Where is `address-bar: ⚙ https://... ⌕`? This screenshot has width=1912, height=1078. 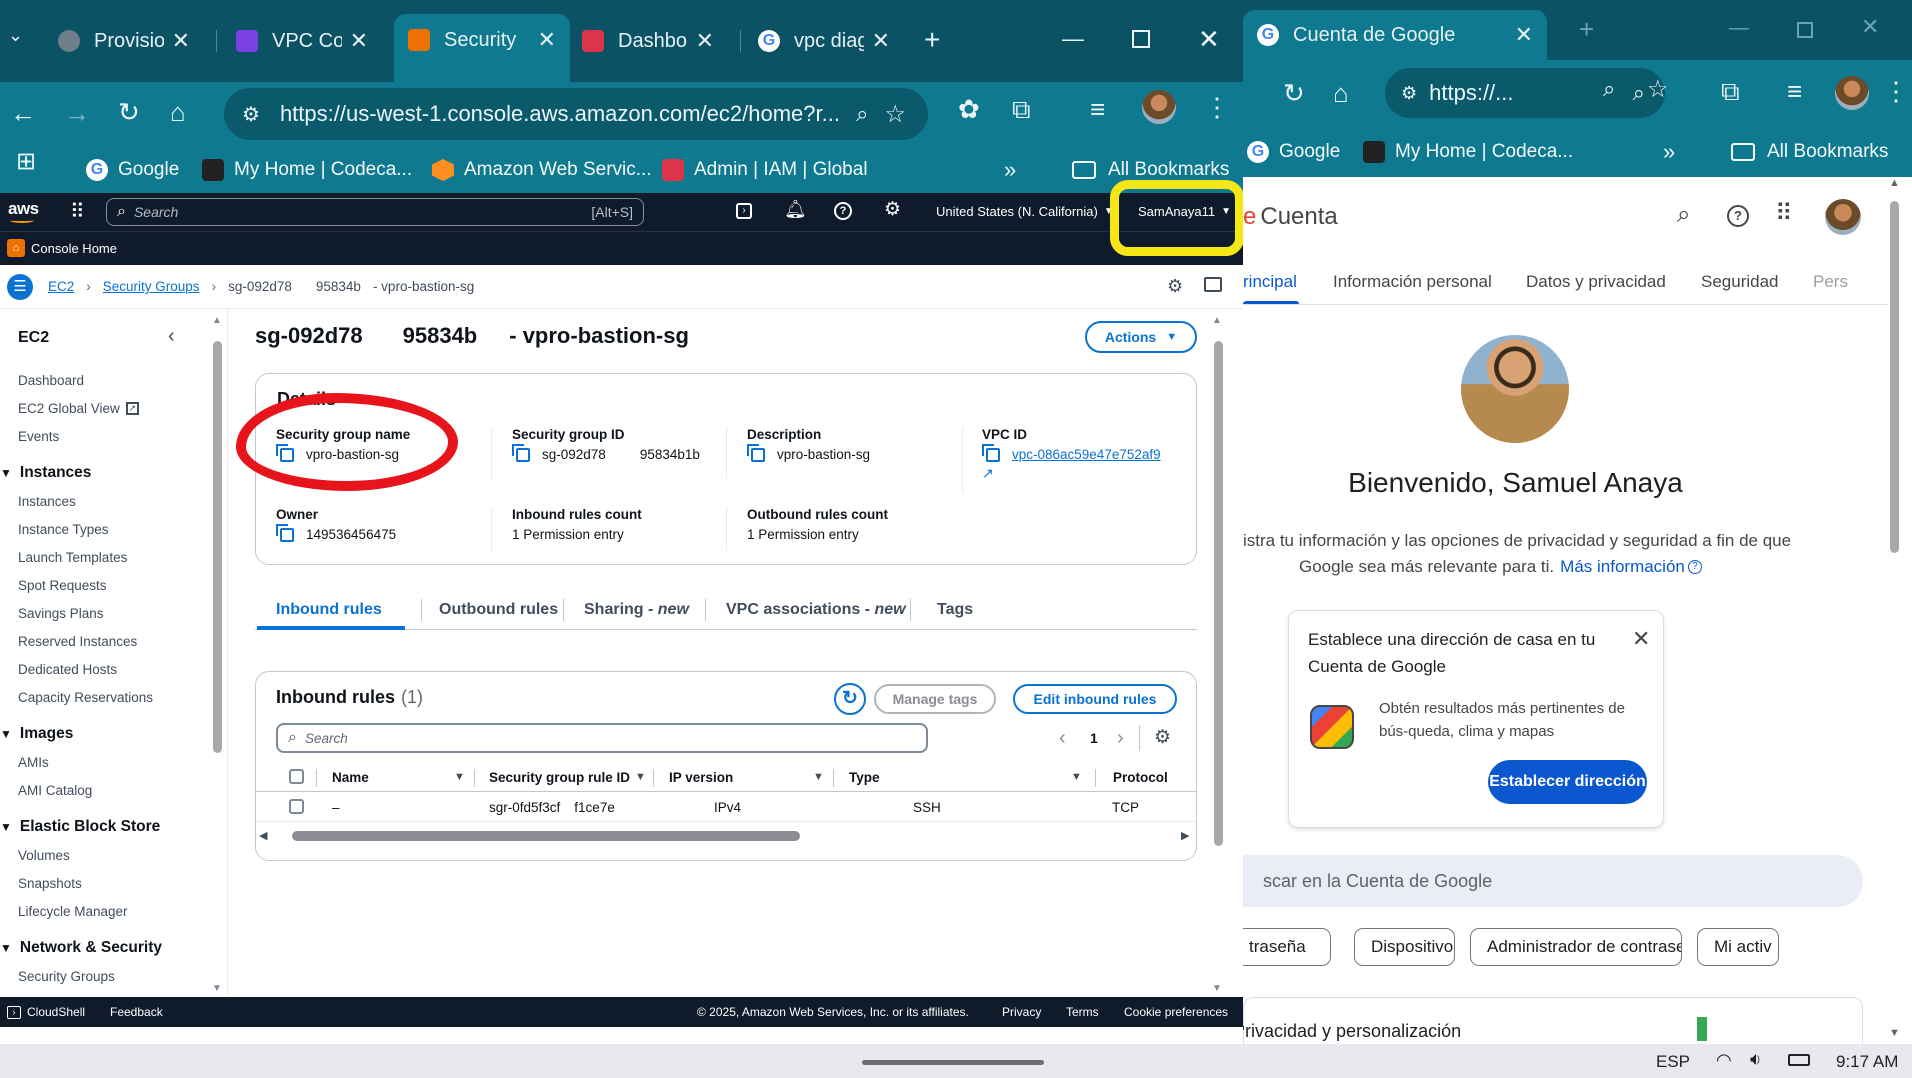
address-bar: ⚙ https://... ⌕ is located at coordinates (1525, 93).